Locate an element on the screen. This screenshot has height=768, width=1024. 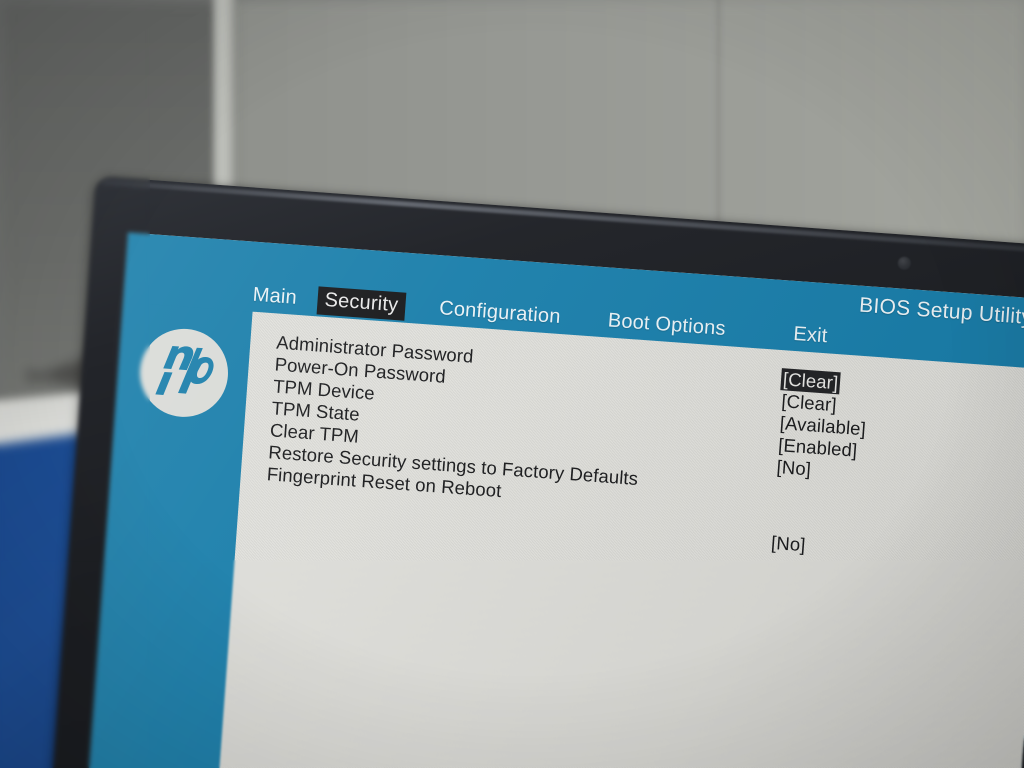
setting-value-fingerprint-reset-on-reboot: [No] is located at coordinates (788, 544).